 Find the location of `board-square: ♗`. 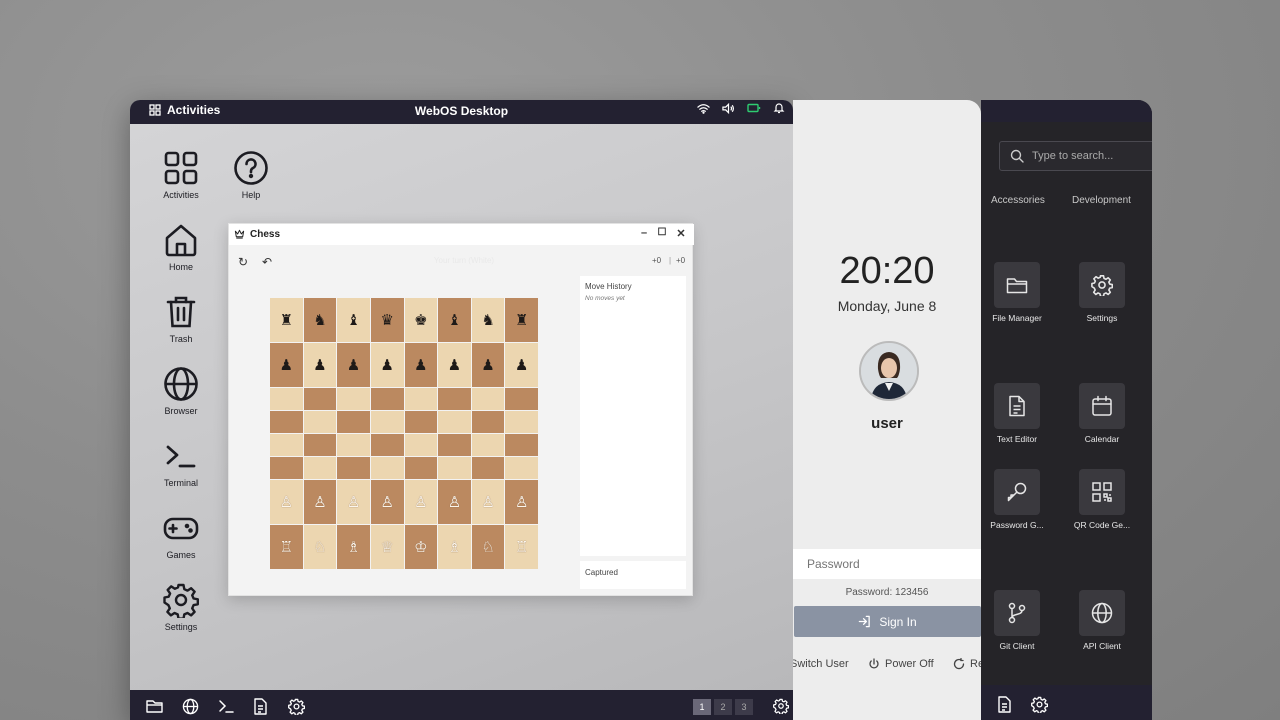

board-square: ♗ is located at coordinates (353, 547).